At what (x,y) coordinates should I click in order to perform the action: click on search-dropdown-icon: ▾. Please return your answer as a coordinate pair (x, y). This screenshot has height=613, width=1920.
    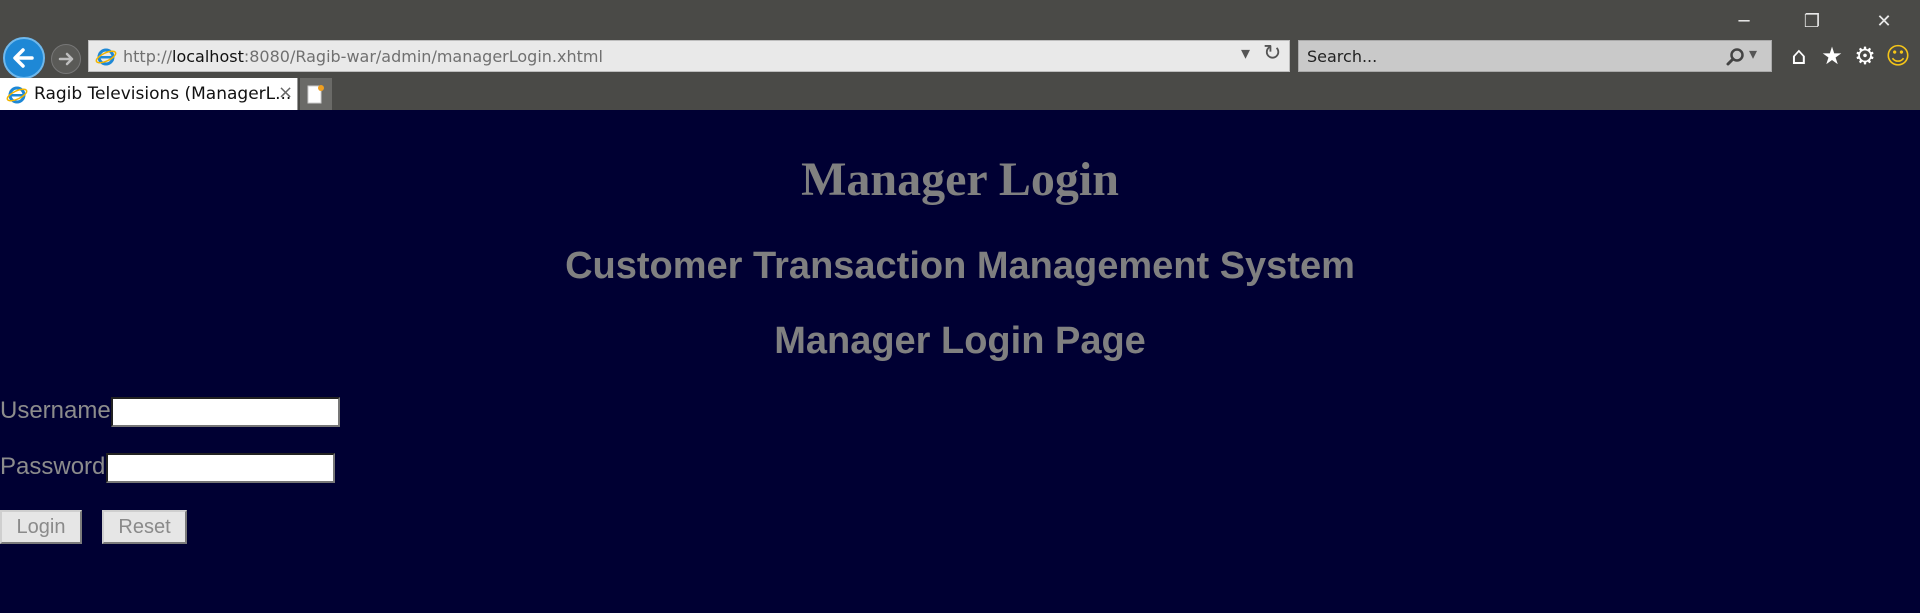
    Looking at the image, I should click on (1753, 53).